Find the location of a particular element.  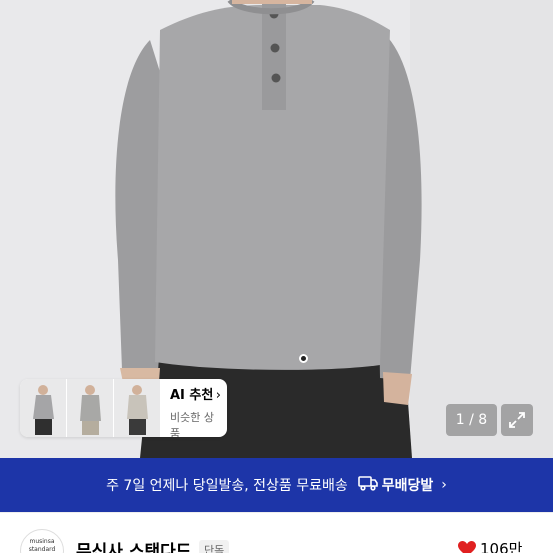

heart-icon is located at coordinates (467, 546).